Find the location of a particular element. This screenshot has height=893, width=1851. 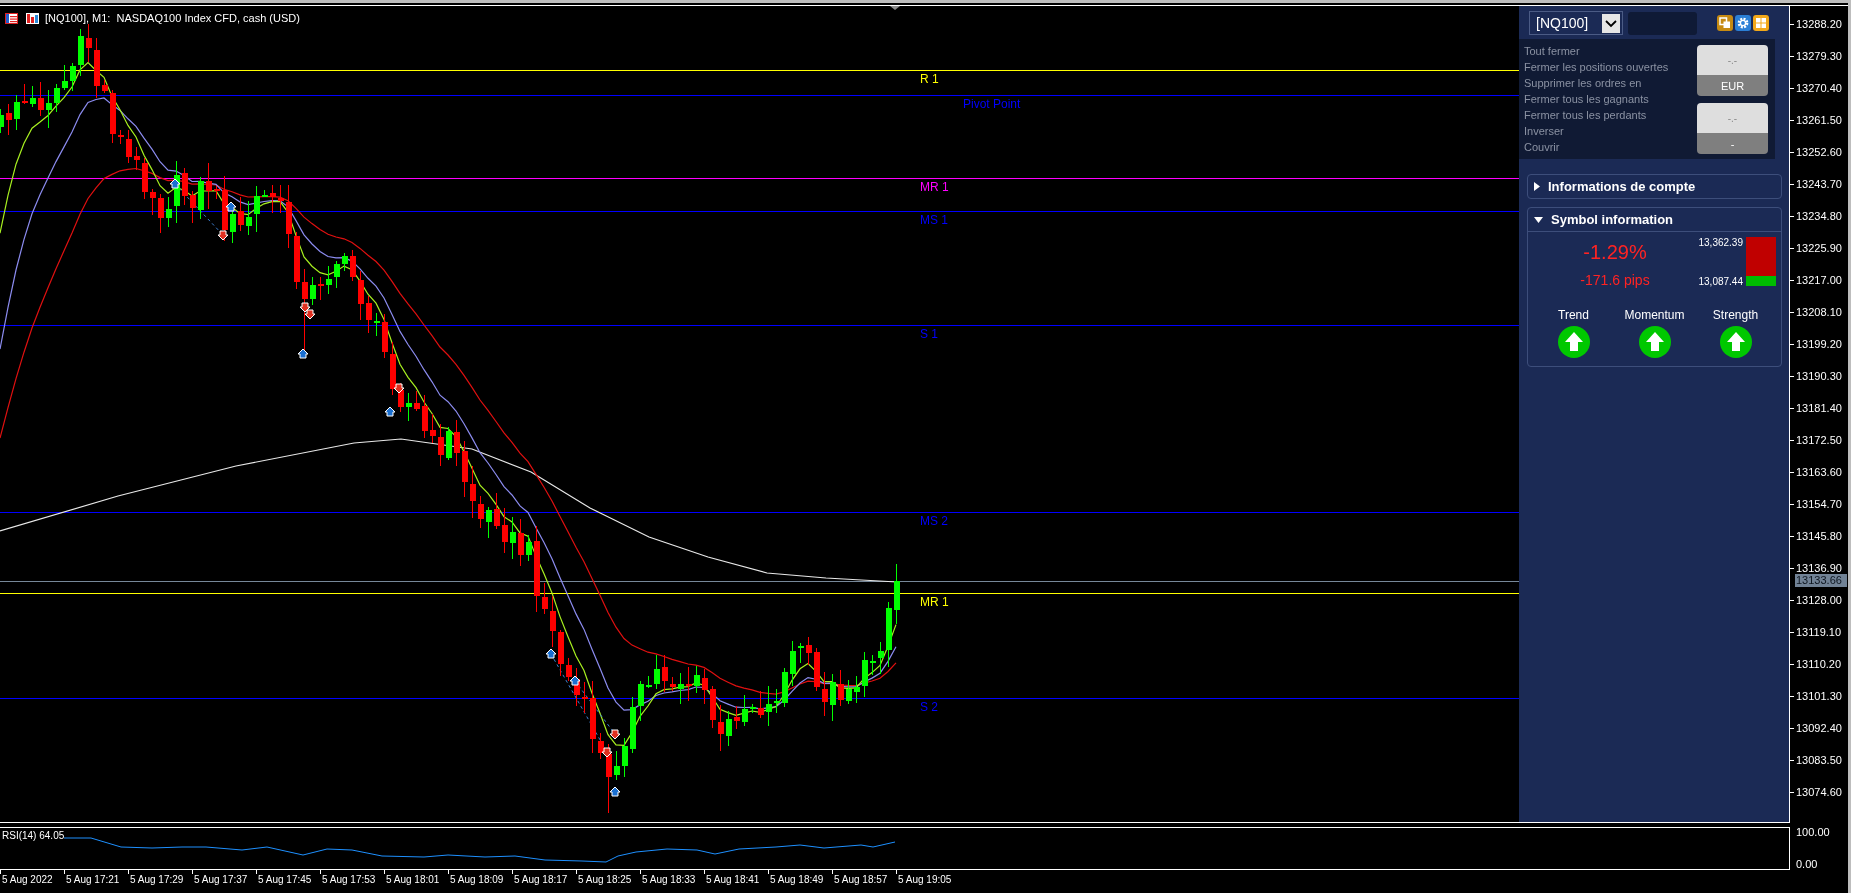

price-tick-label: 13270.40 is located at coordinates (1819, 88).